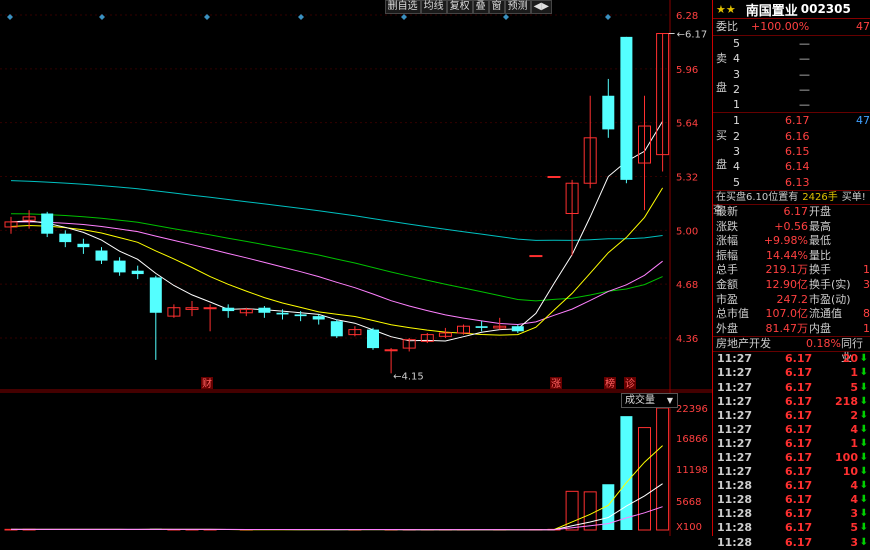  What do you see at coordinates (846, 402) in the screenshot?
I see `trade-volume: 218` at bounding box center [846, 402].